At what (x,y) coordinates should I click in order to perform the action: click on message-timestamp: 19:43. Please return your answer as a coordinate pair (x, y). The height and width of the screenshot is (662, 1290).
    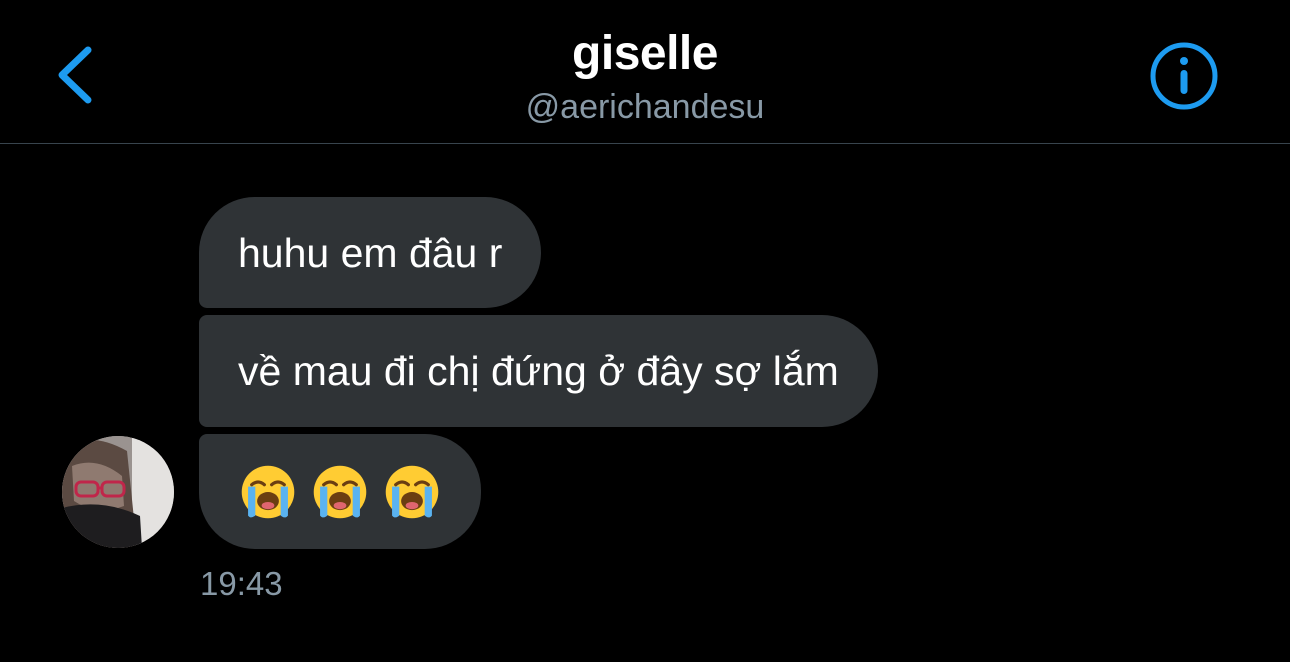
    Looking at the image, I should click on (241, 583).